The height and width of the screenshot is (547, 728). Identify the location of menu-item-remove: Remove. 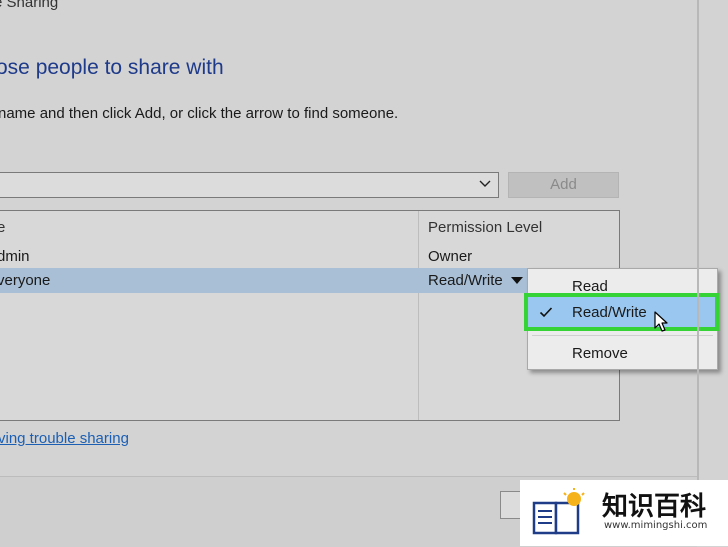
(622, 353).